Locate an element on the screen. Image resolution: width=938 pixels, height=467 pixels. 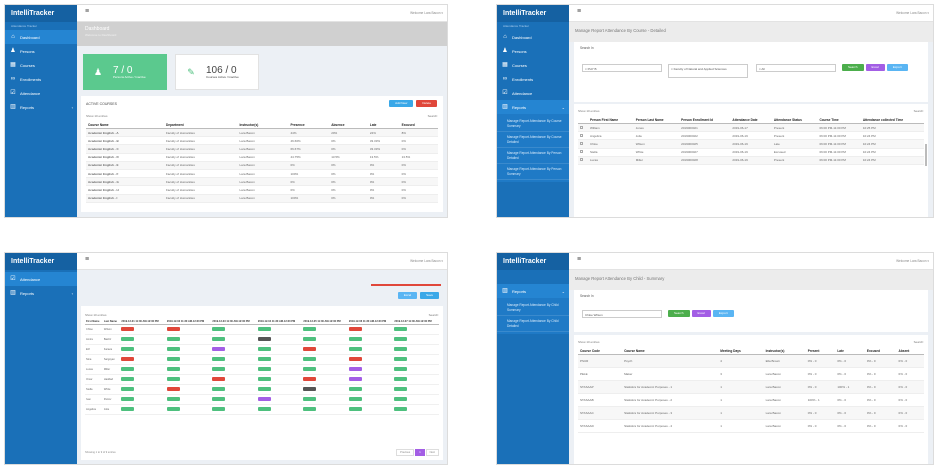
column-header: Department is located at coordinates (200, 125).